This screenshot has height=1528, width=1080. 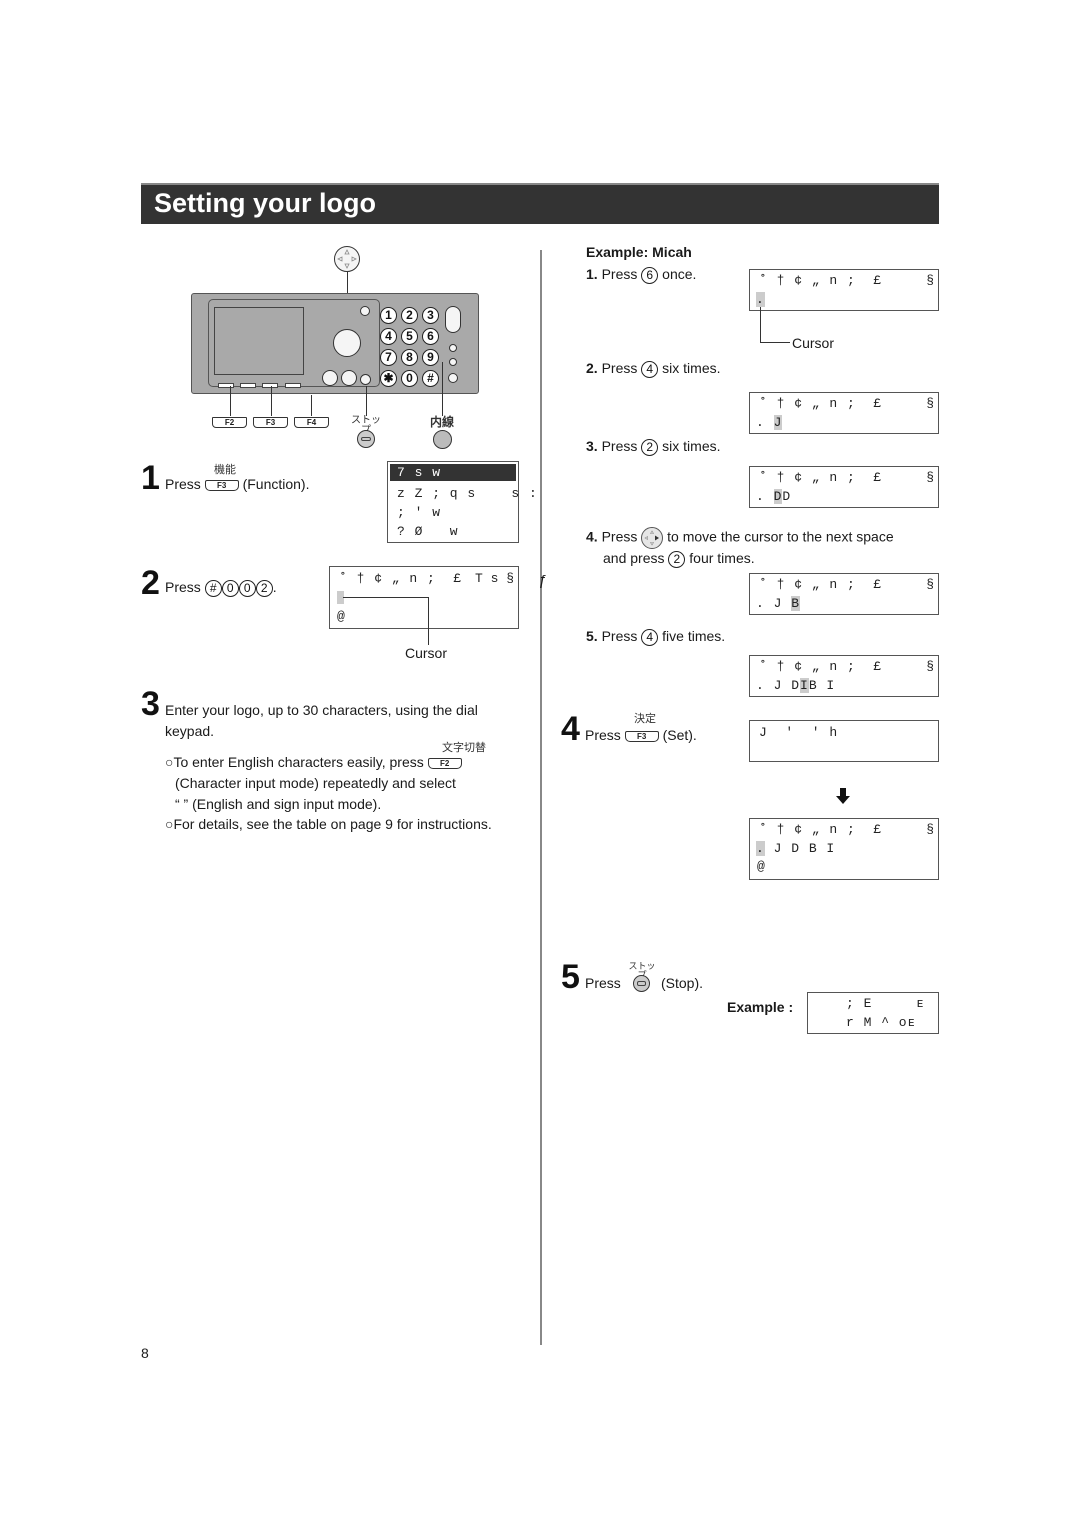 I want to click on lcd-cursor: B, so click(x=796, y=603).